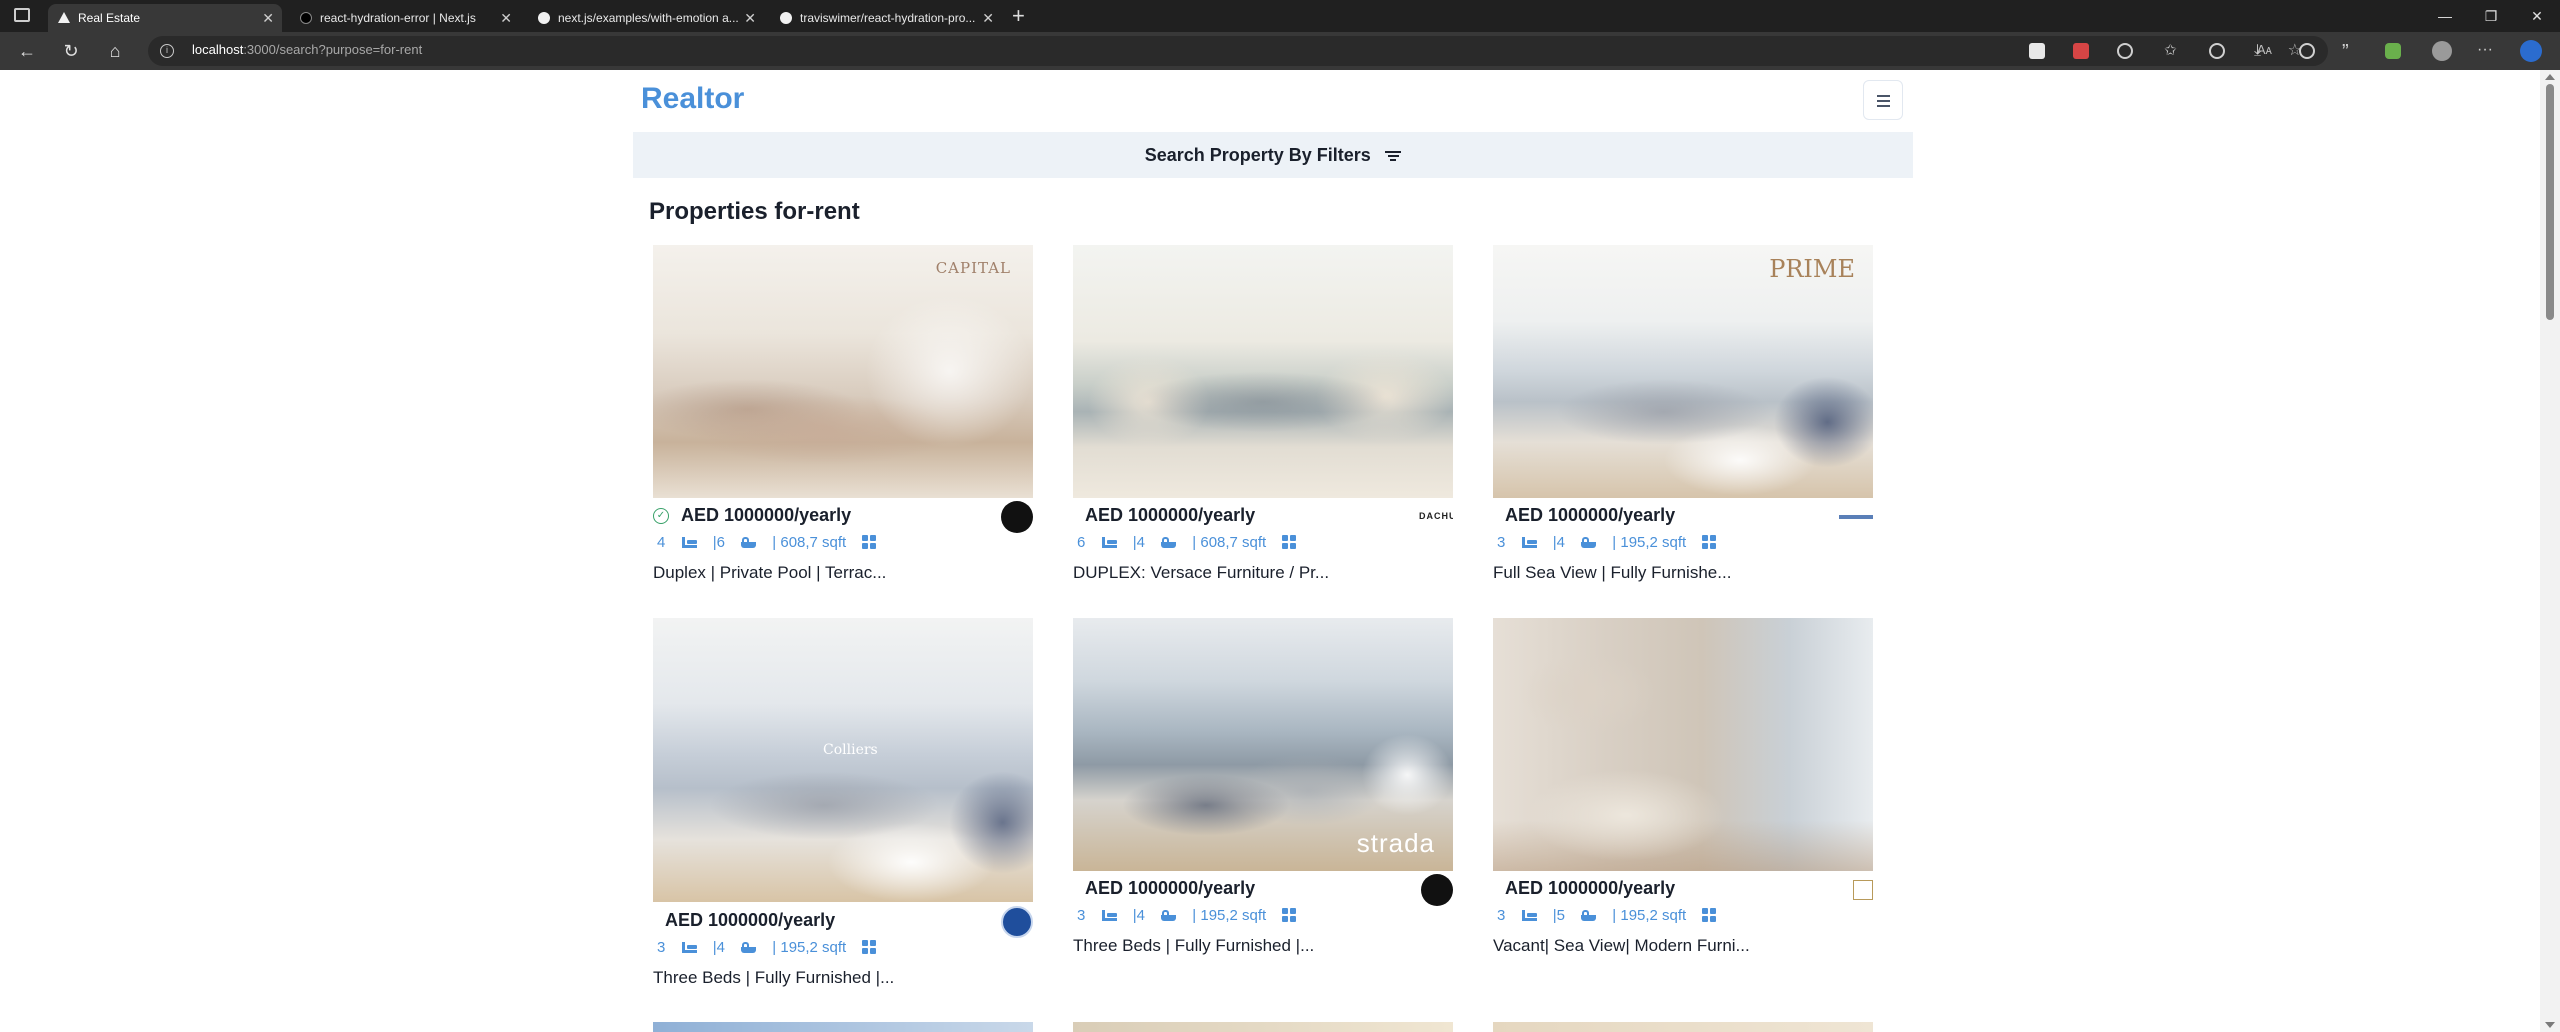  What do you see at coordinates (2442, 51) in the screenshot?
I see `profile-avatar-icon` at bounding box center [2442, 51].